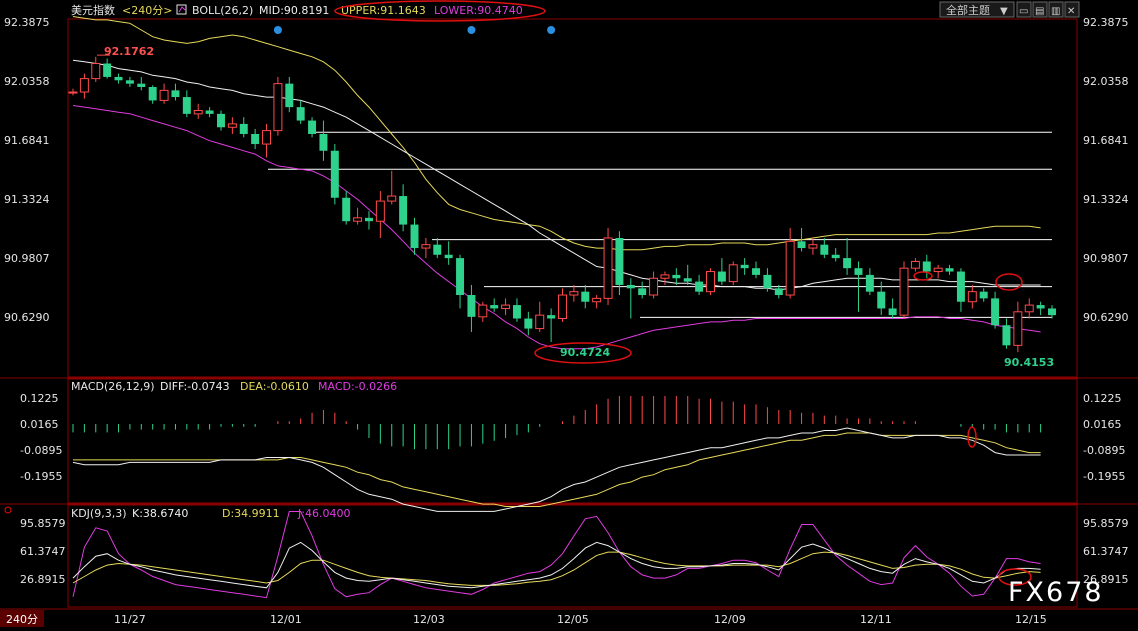  Describe the element at coordinates (27, 81) in the screenshot. I see `price-tick-left: 92.0358` at that location.